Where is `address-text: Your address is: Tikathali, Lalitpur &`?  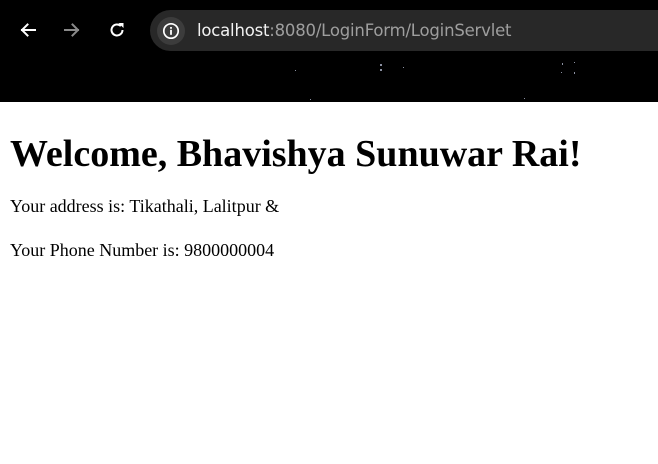
address-text: Your address is: Tikathali, Lalitpur & is located at coordinates (145, 206).